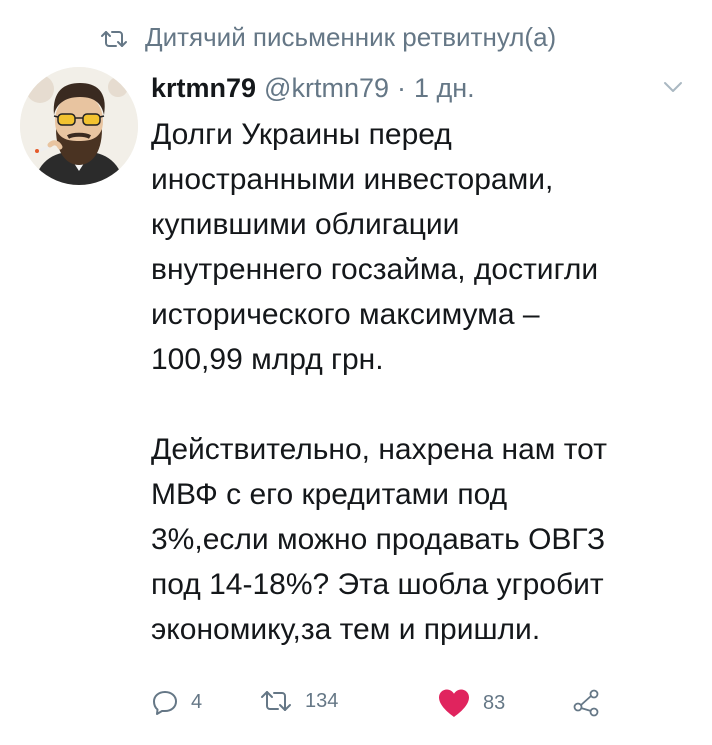  I want to click on retweet-context-text: Дитячий письменник ретвитнул(а), so click(351, 37).